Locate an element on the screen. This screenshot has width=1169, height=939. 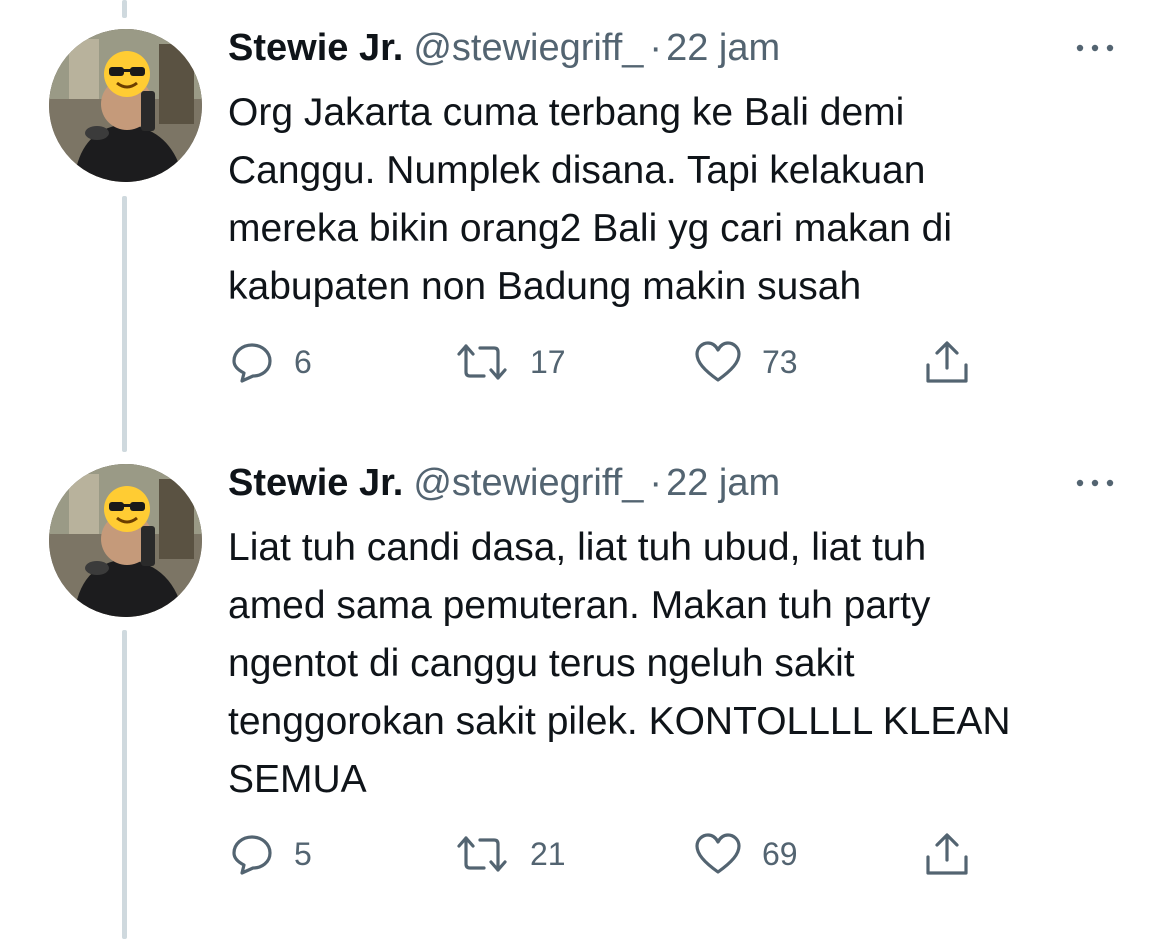
retweet-count: 21 is located at coordinates (548, 853).